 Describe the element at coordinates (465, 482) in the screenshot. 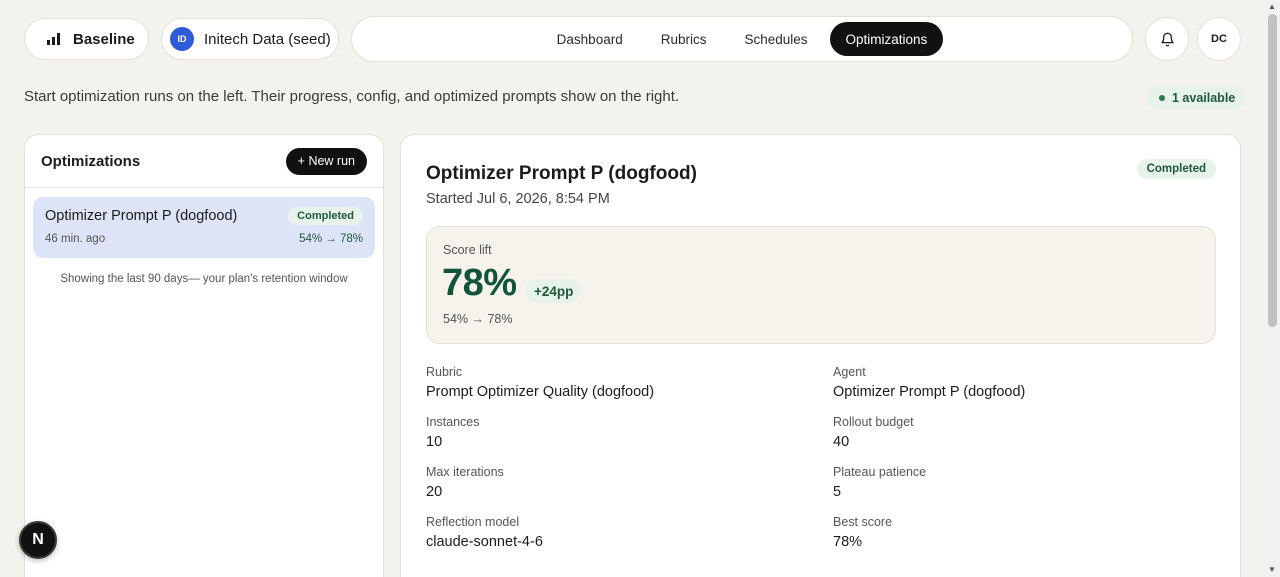

I see `field-max-iterations: Max iterations 20` at that location.